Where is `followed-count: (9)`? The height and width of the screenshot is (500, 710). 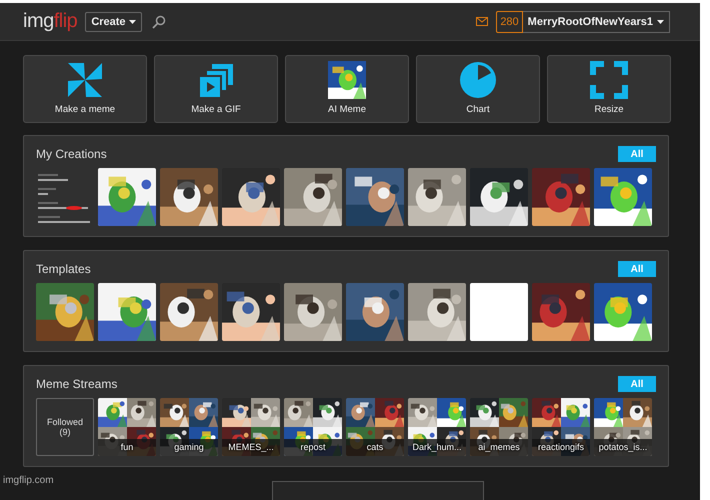
followed-count: (9) is located at coordinates (65, 432).